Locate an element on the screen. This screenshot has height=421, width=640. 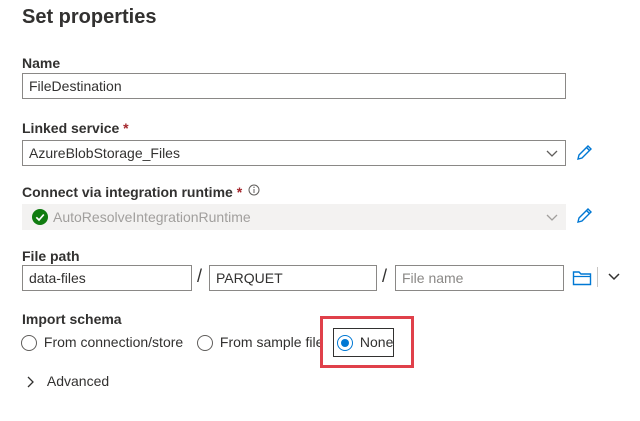
radio-label: From sample file is located at coordinates (271, 342).